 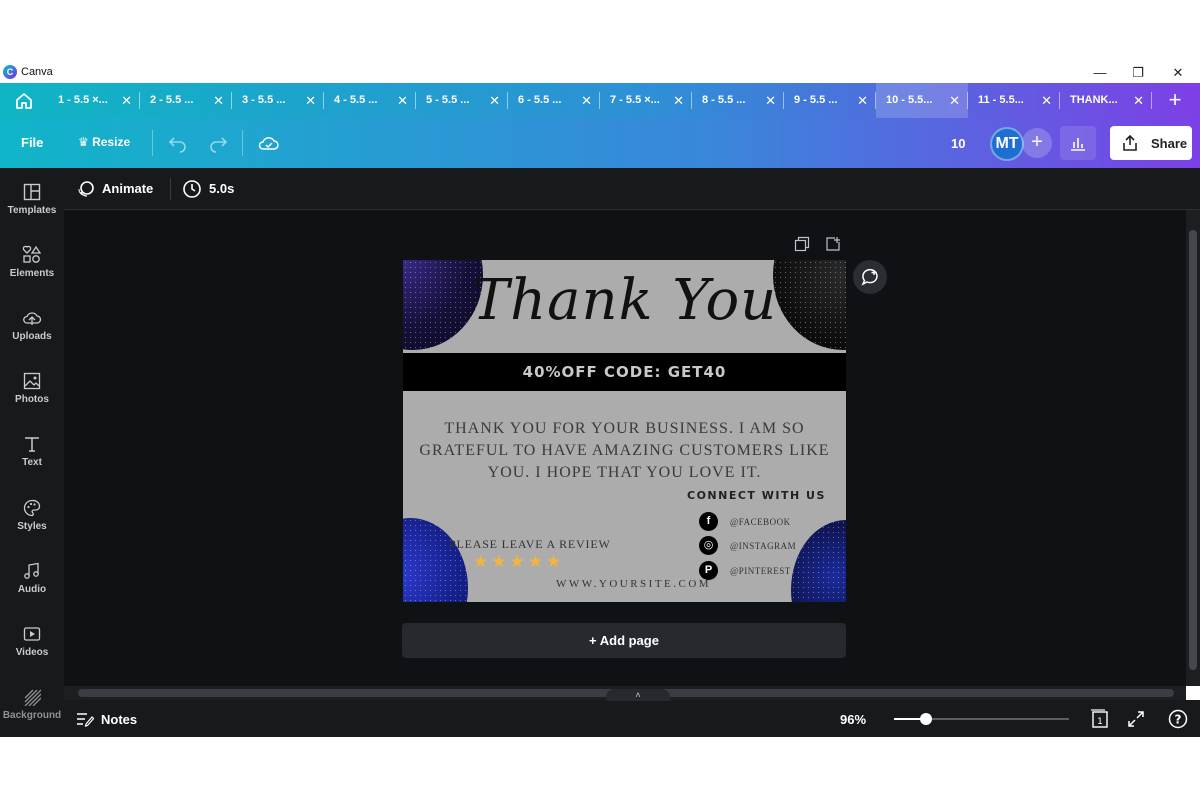 I want to click on notes-button: Notes, so click(x=119, y=719).